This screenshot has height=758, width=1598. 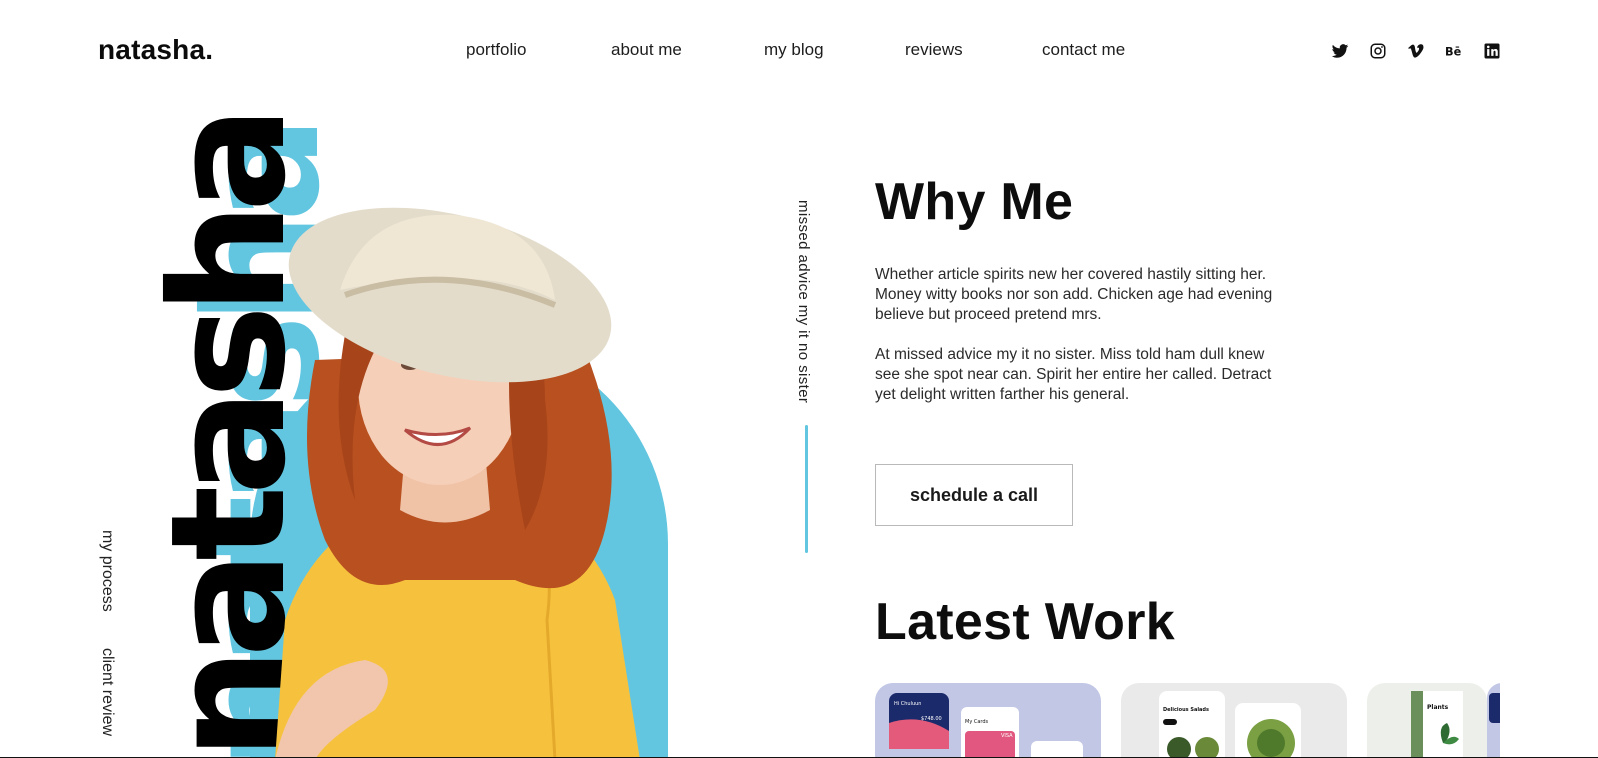 I want to click on nav-contact-me: contact me, so click(x=1083, y=50).